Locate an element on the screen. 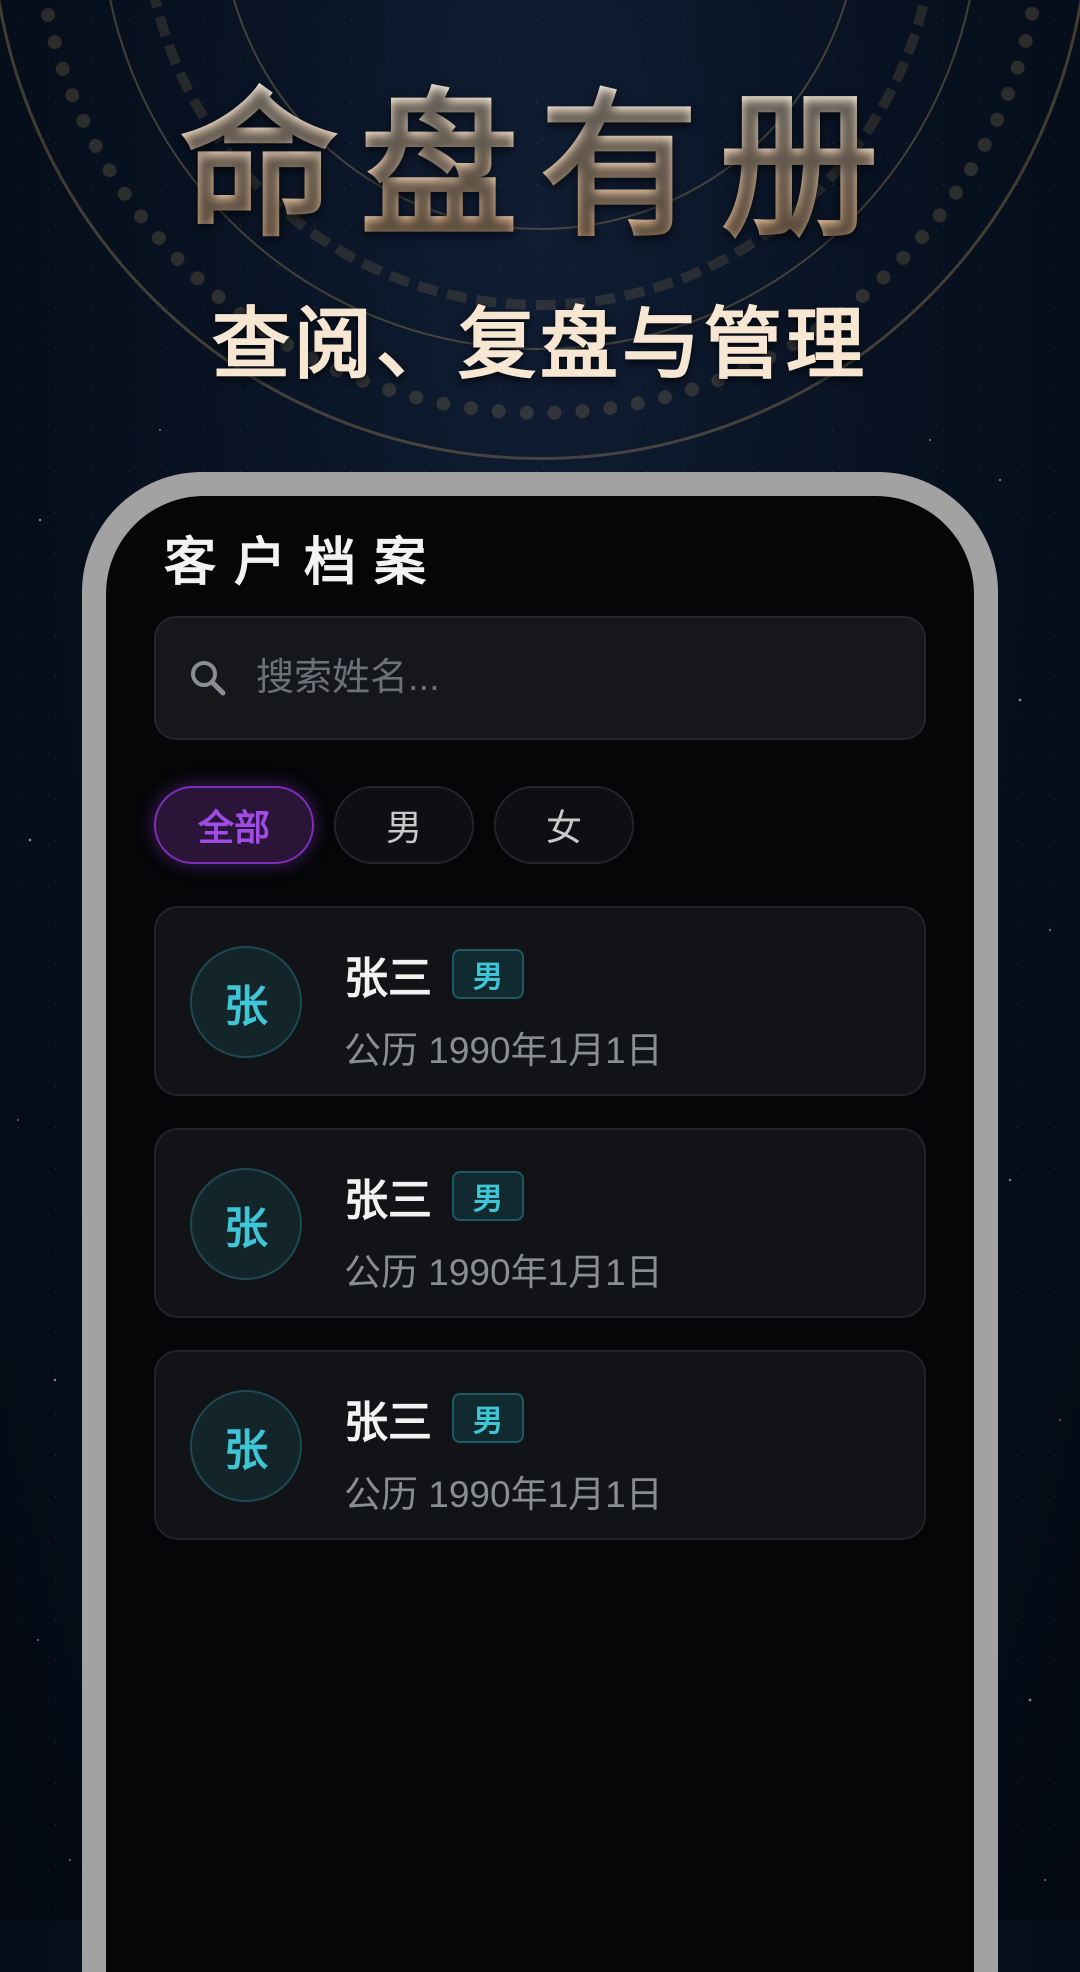 The width and height of the screenshot is (1080, 1972). hero-title: 命盘有册 is located at coordinates (540, 167).